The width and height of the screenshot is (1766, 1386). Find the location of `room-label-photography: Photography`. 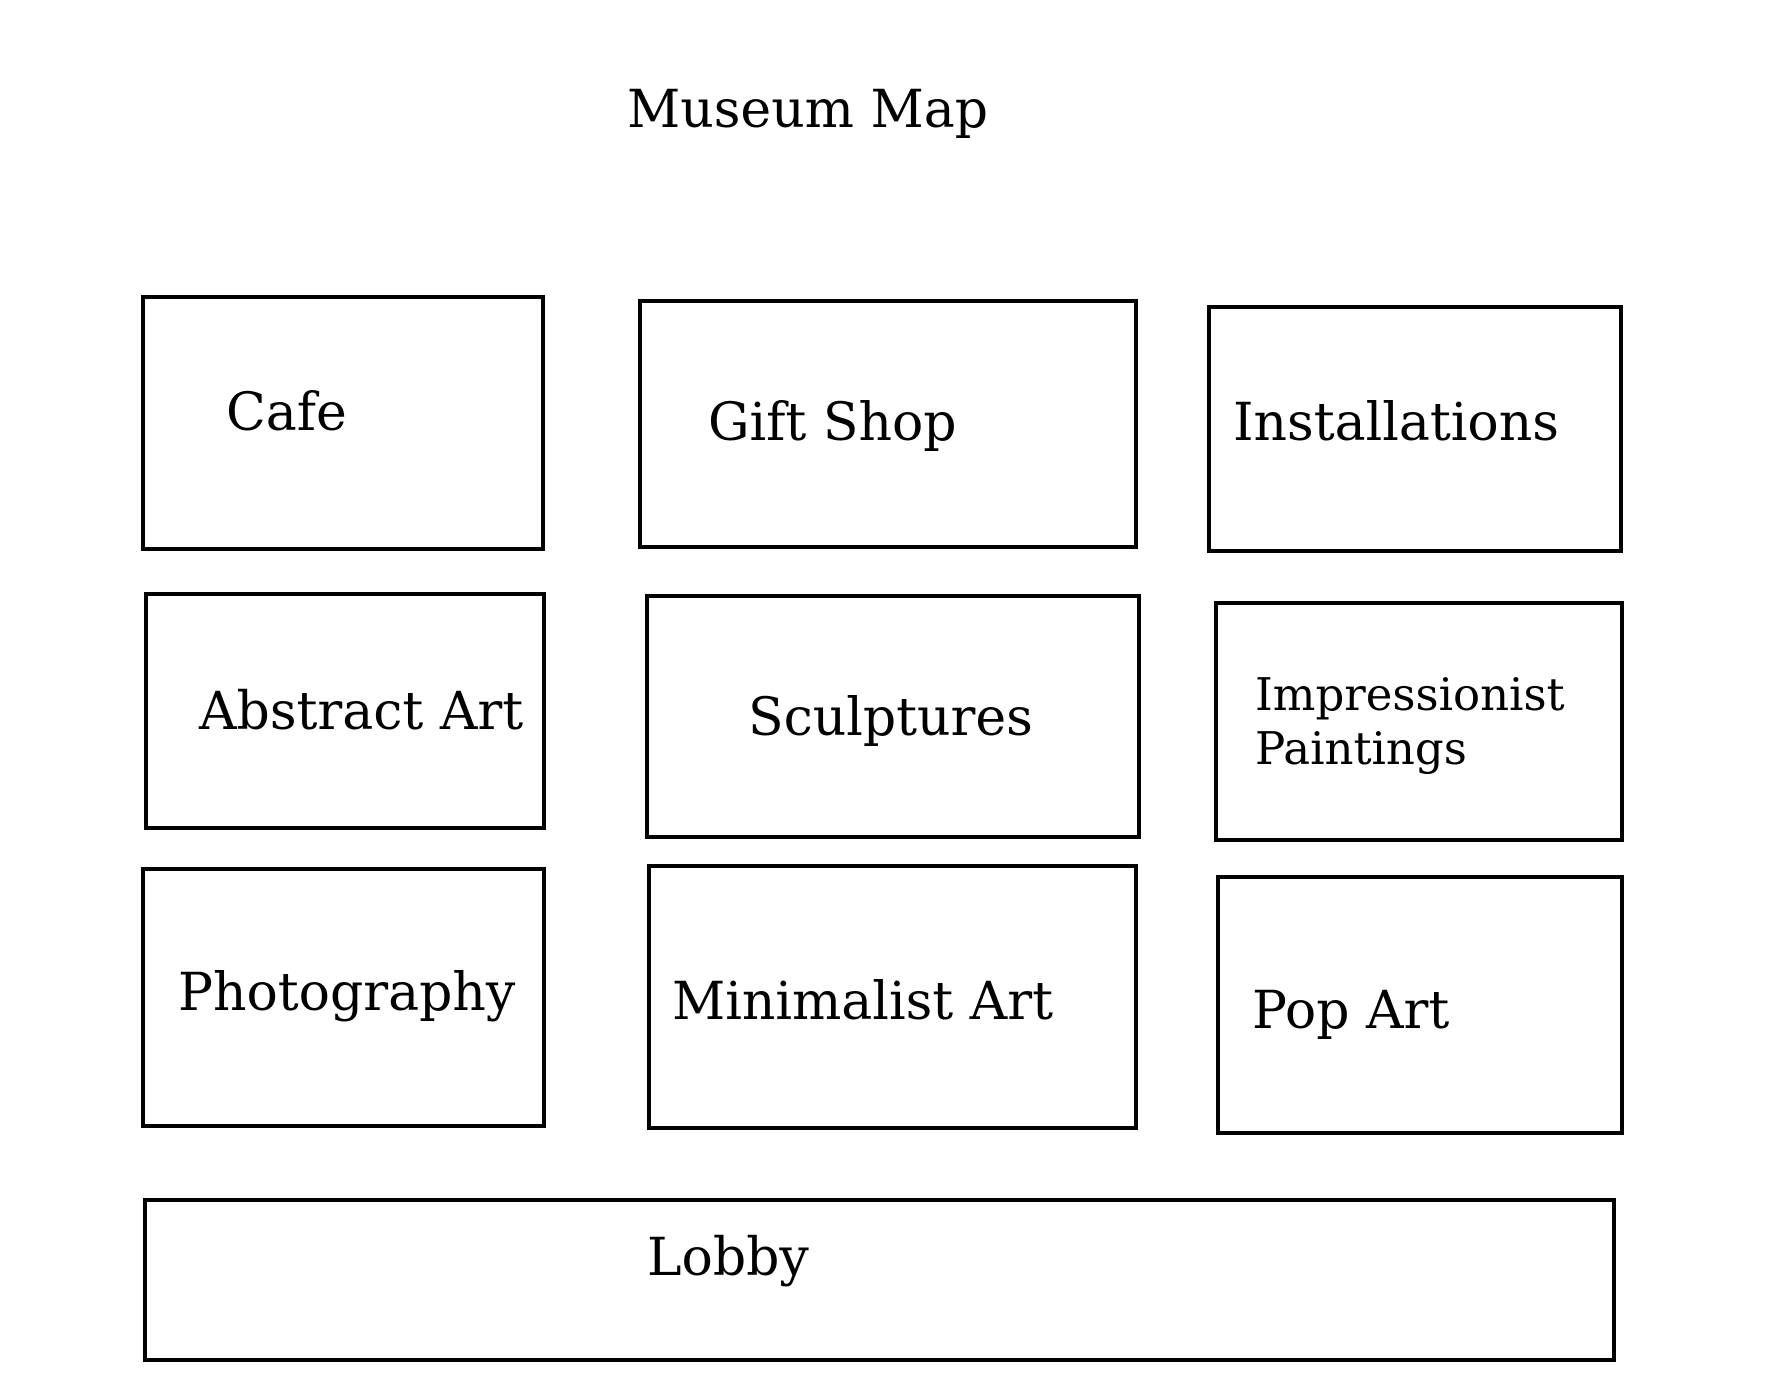

room-label-photography: Photography is located at coordinates (347, 993).